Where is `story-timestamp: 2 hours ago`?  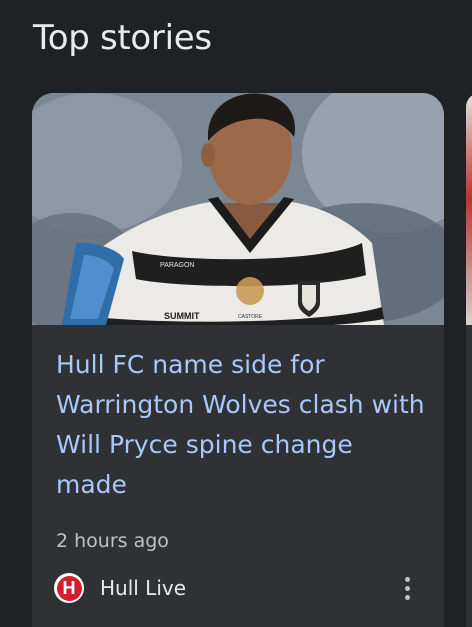 story-timestamp: 2 hours ago is located at coordinates (112, 541).